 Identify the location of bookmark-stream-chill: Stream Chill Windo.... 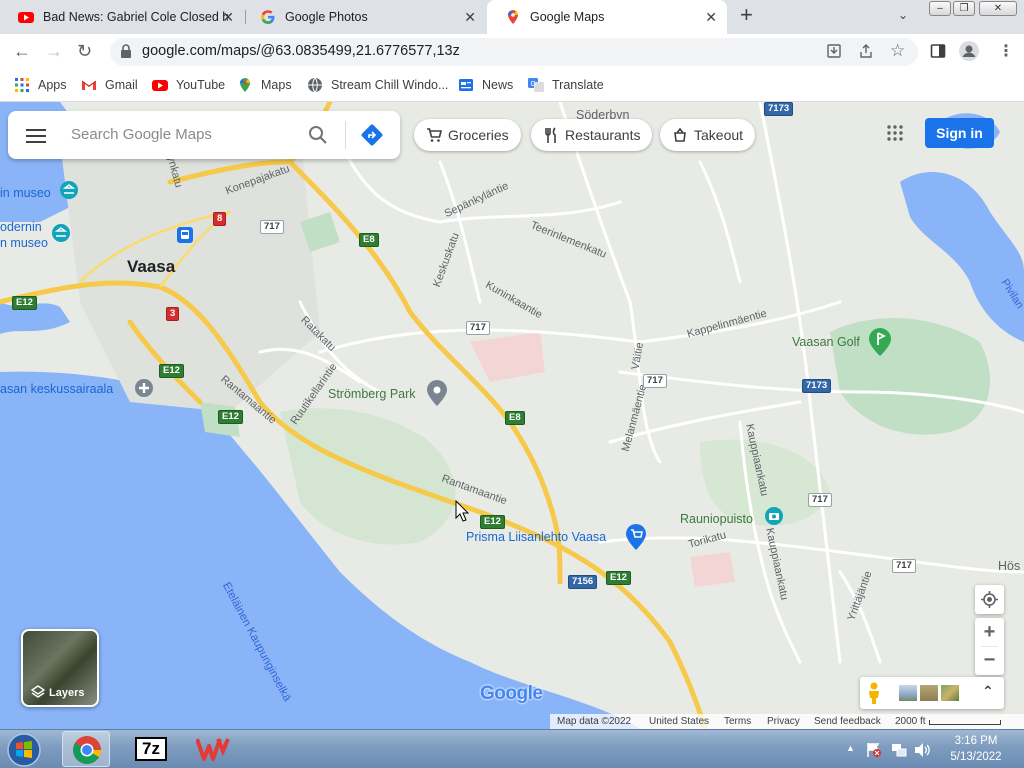
(377, 85).